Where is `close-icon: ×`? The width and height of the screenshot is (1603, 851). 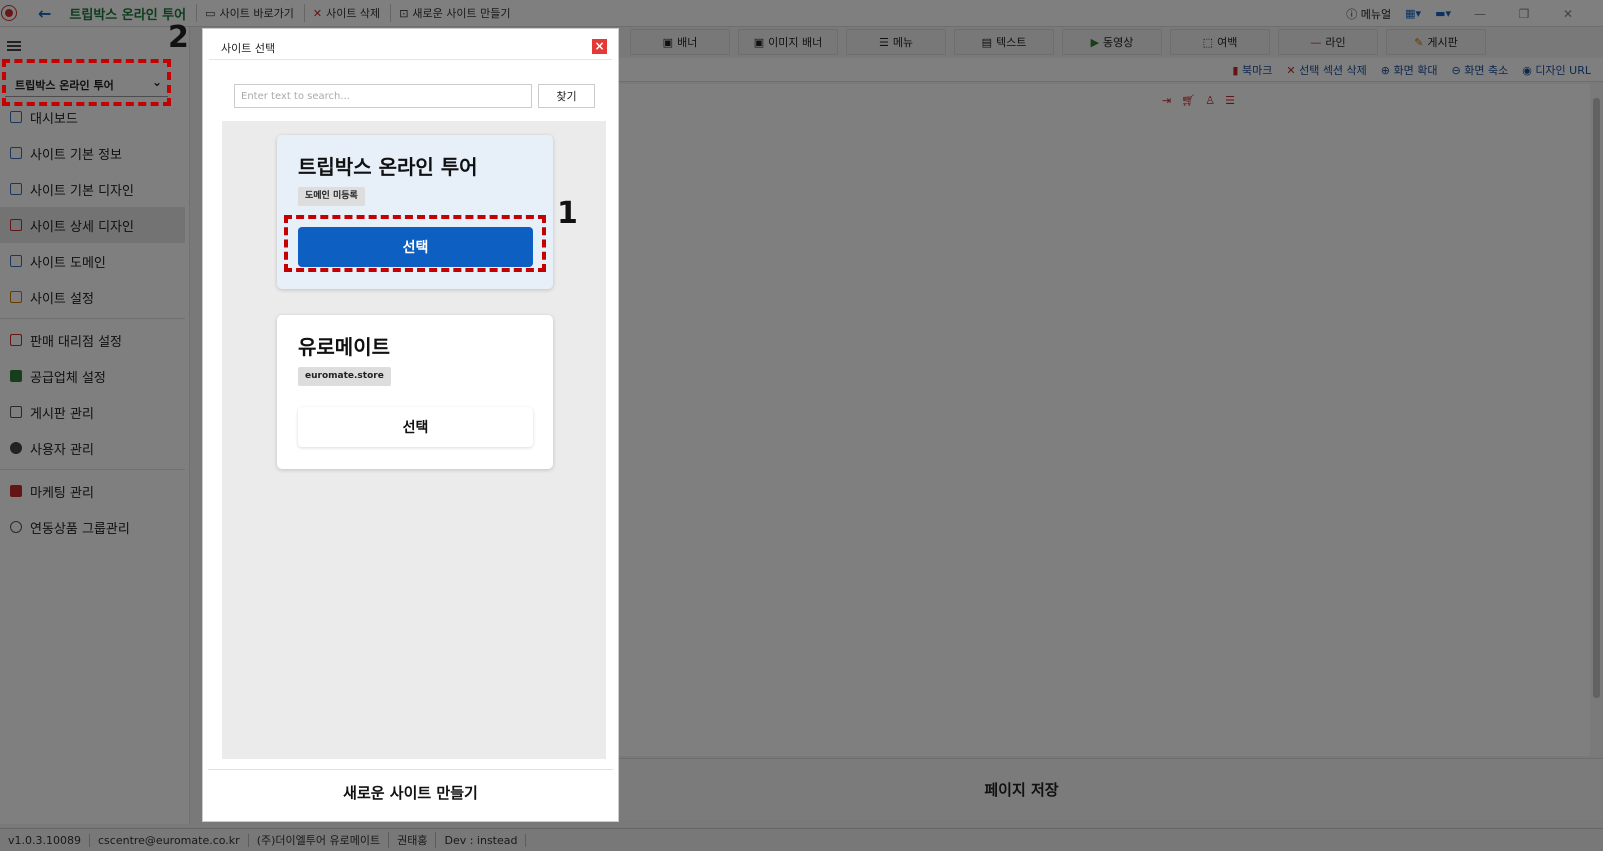
close-icon: × is located at coordinates (599, 46).